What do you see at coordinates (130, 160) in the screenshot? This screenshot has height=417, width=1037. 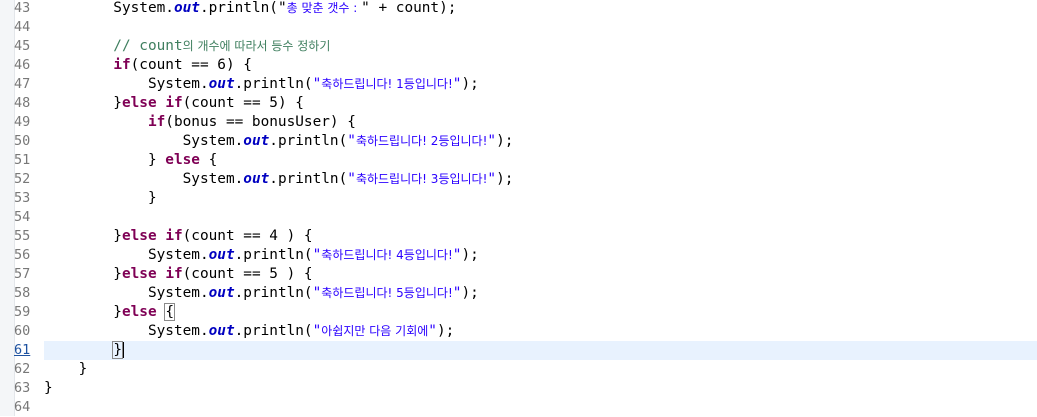 I see `code-text: } else {` at bounding box center [130, 160].